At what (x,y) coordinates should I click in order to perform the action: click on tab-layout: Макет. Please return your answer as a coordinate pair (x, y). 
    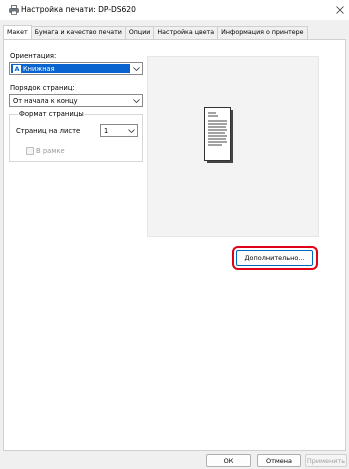
    Looking at the image, I should click on (17, 32).